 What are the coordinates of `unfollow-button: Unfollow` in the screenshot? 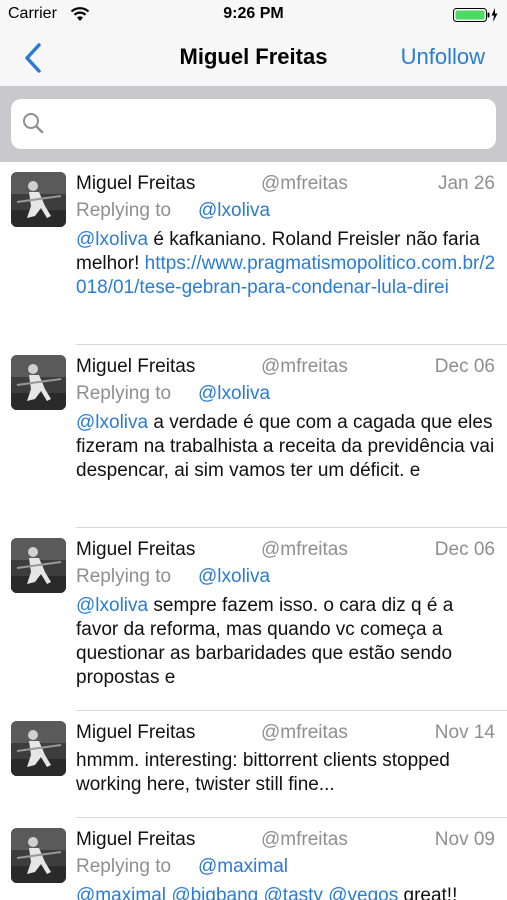 It's located at (443, 57).